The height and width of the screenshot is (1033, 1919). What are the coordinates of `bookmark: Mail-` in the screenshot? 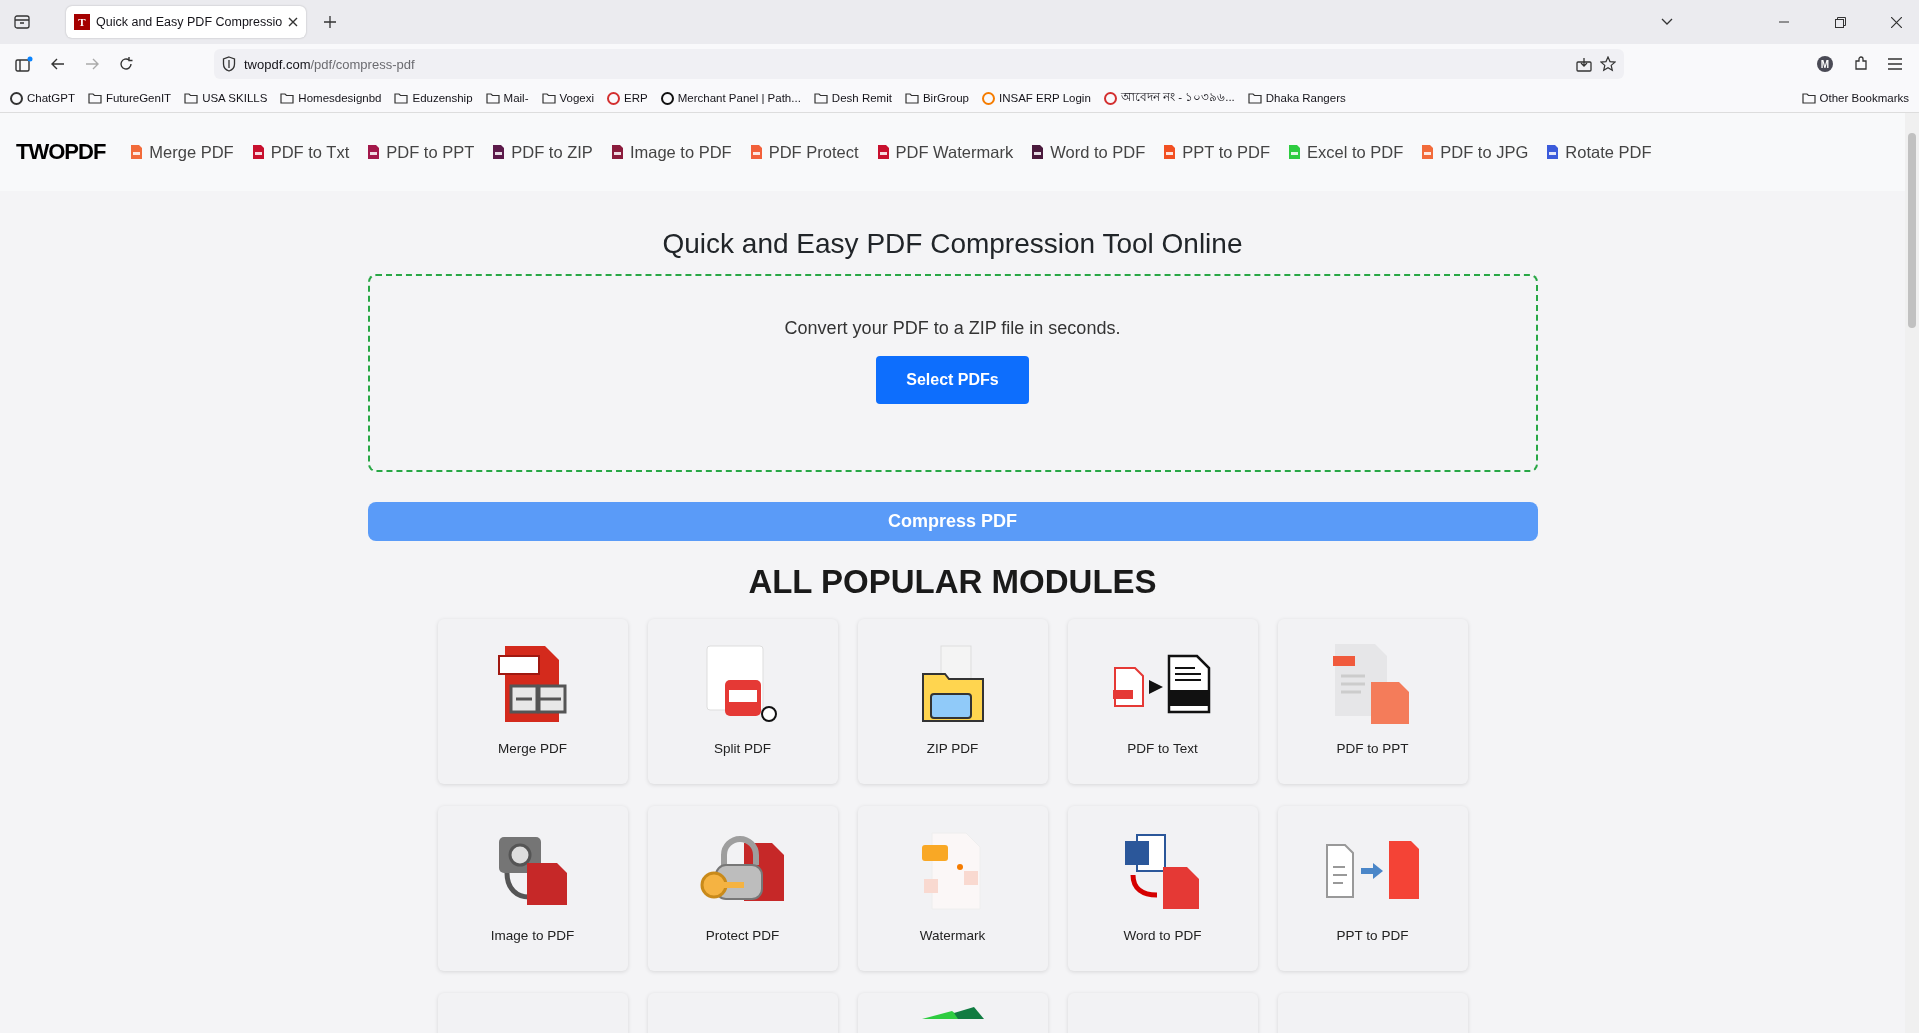 It's located at (507, 98).